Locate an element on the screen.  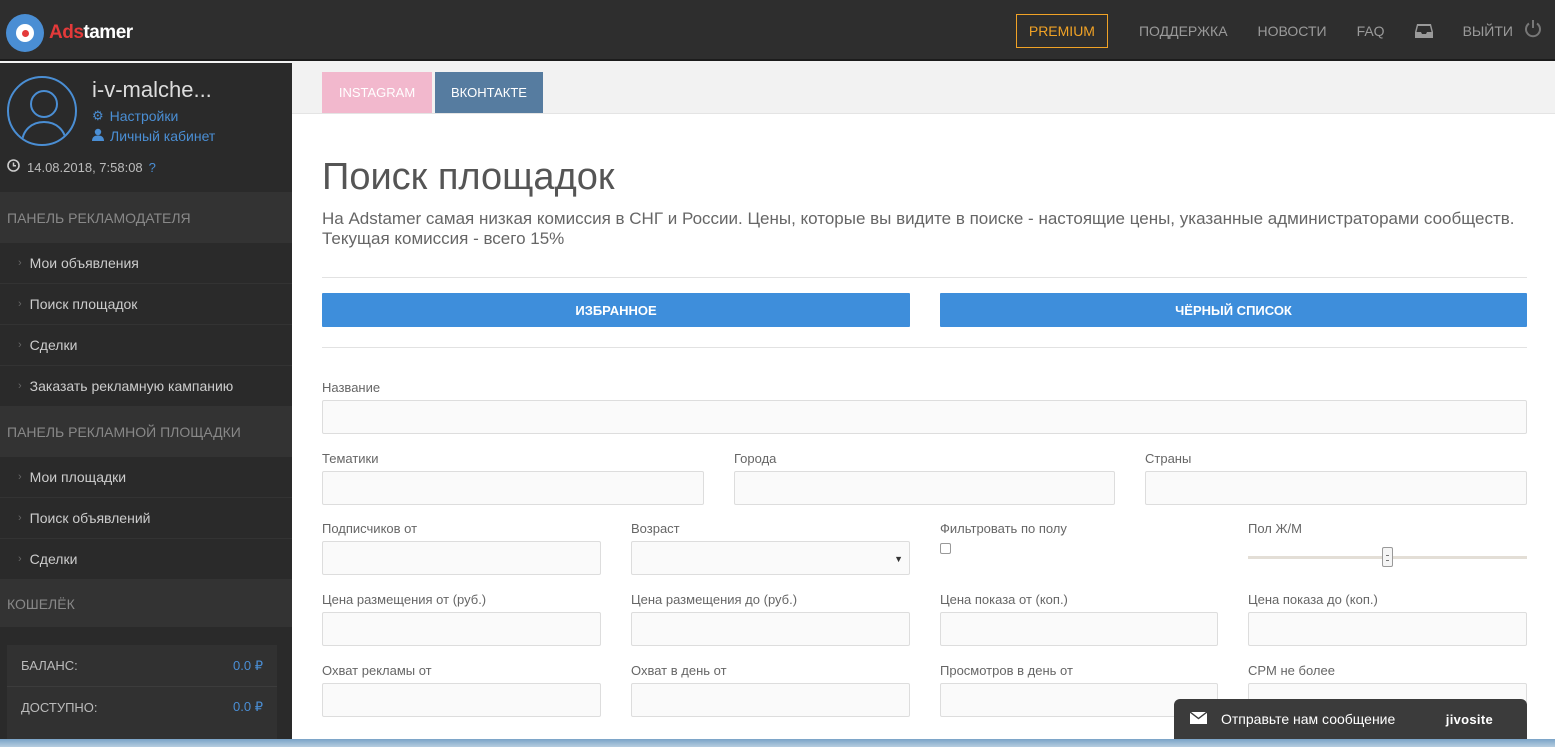
countries-label: Страны is located at coordinates (1168, 458).